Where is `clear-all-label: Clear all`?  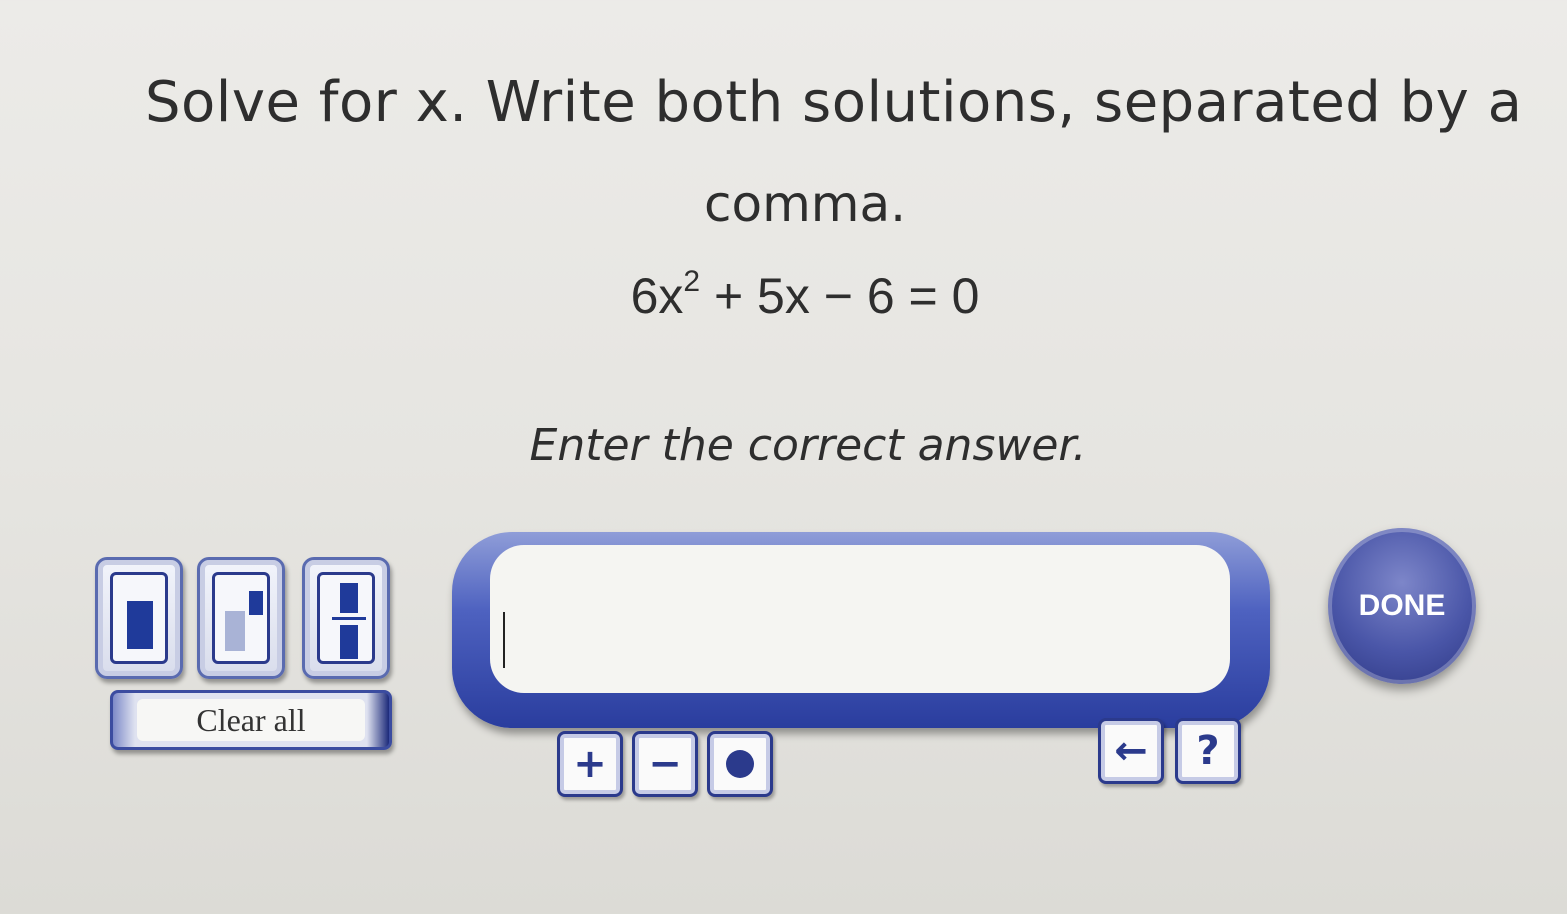
clear-all-label: Clear all is located at coordinates (251, 720).